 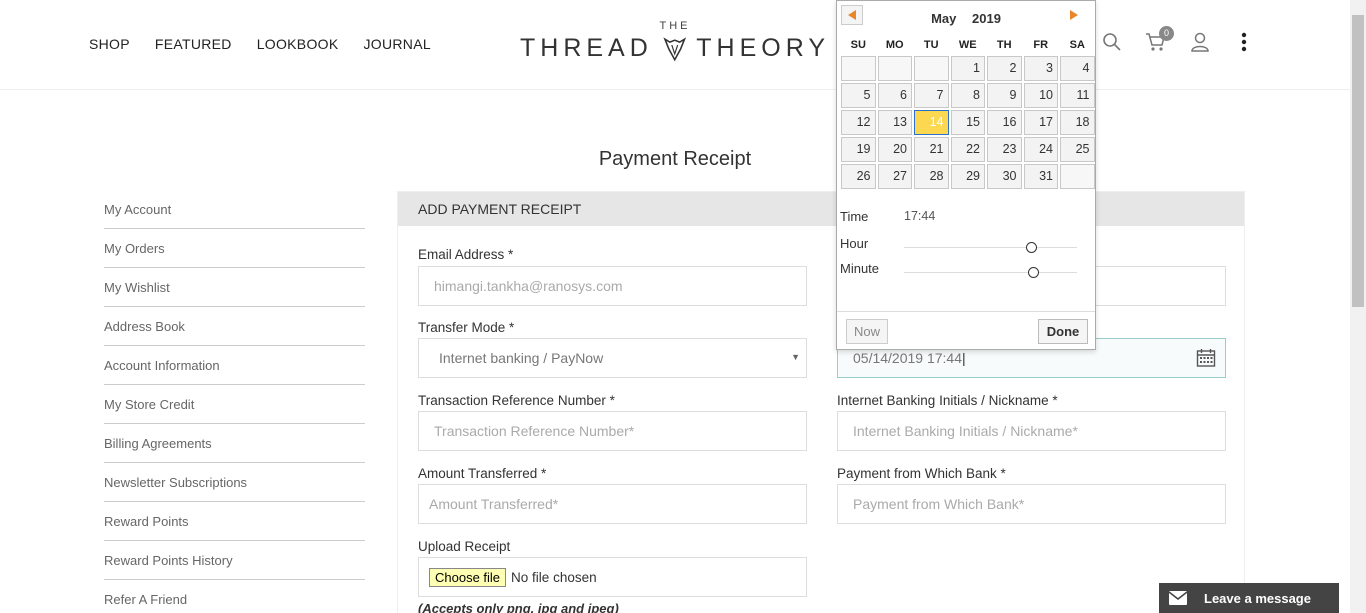 I want to click on scrollbar-thumb, so click(x=1358, y=161).